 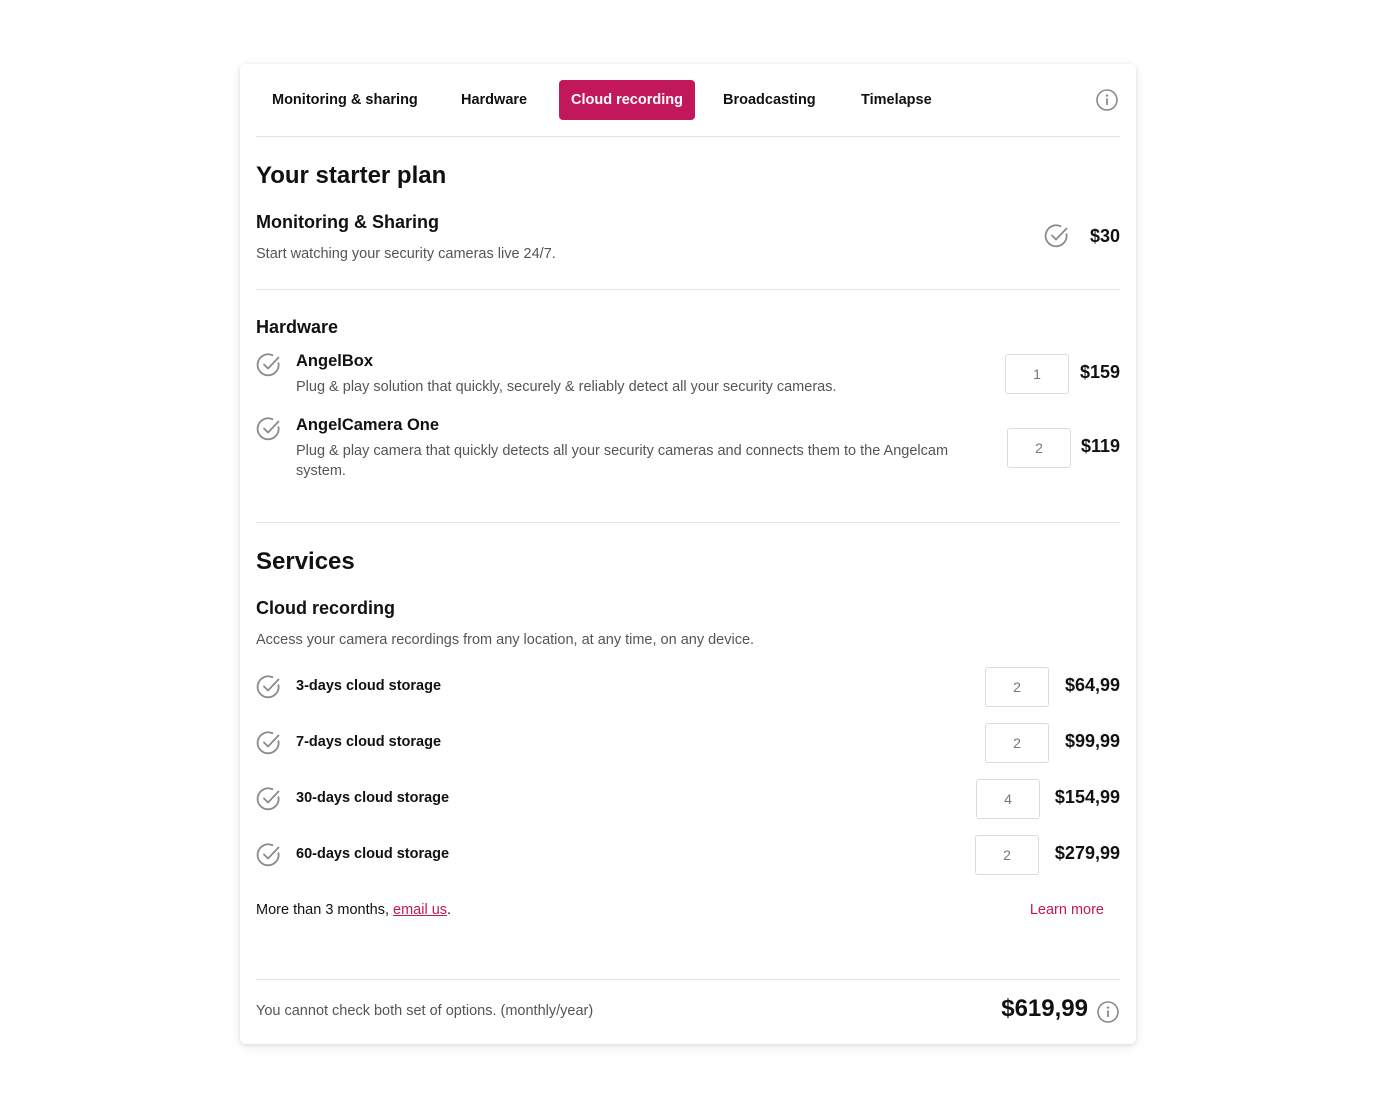 I want to click on hardware-title: Hardware, so click(x=297, y=327).